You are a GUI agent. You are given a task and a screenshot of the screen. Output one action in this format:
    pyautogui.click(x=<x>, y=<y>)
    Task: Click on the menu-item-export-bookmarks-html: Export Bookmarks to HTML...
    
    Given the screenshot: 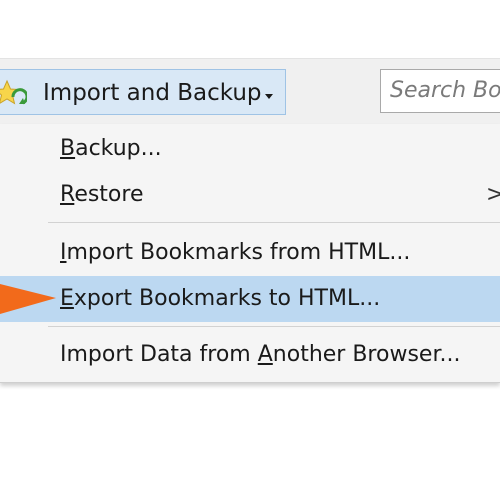 What is the action you would take?
    pyautogui.click(x=250, y=299)
    